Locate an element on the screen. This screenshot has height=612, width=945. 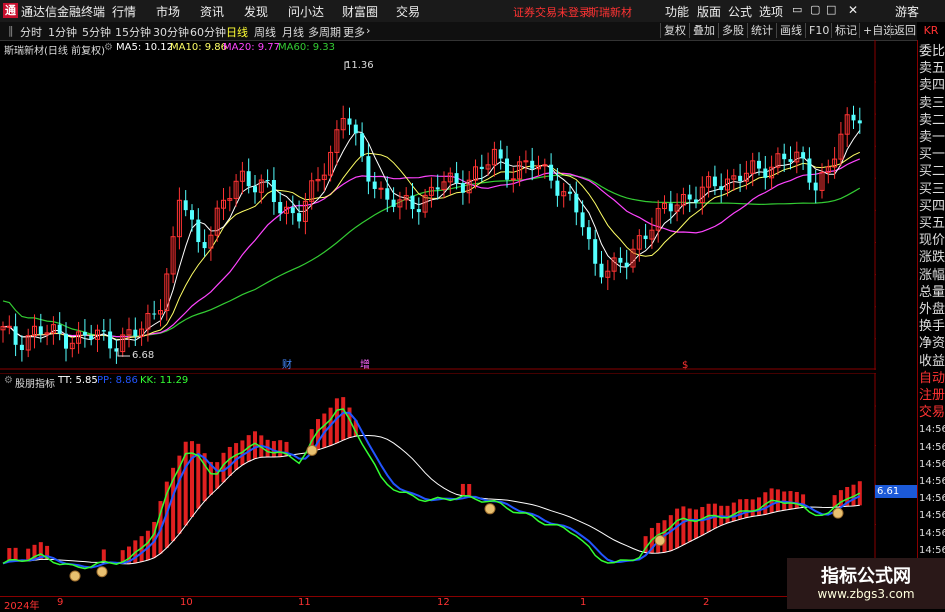
period-multi: 多周期 is located at coordinates (324, 32).